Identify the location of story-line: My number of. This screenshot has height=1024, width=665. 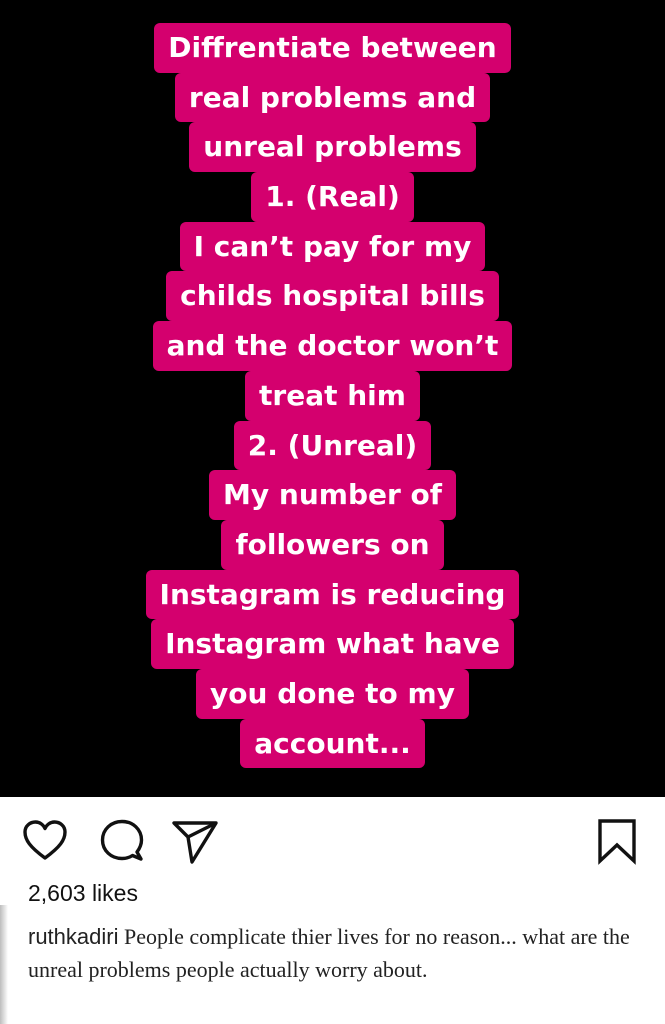
(332, 495).